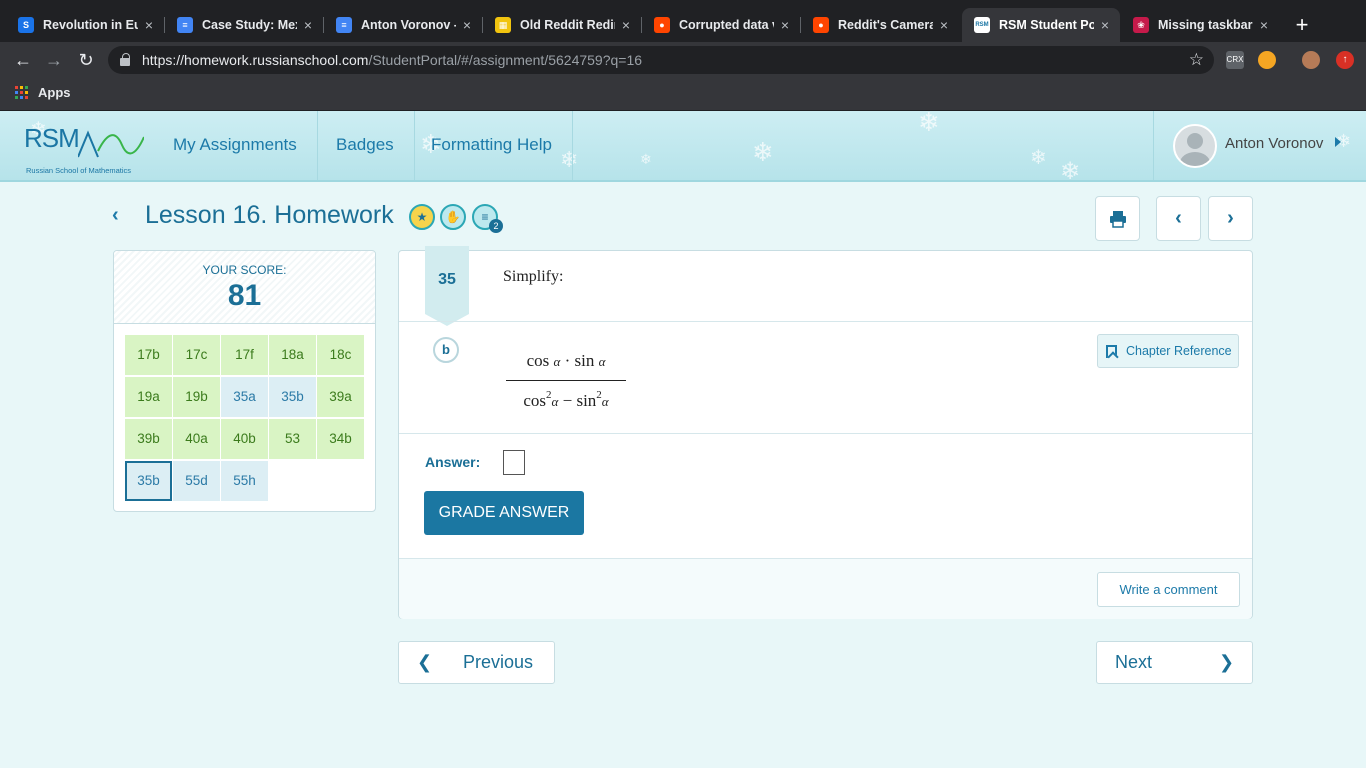 The width and height of the screenshot is (1366, 768). Describe the element at coordinates (514, 462) in the screenshot. I see `answer-input` at that location.